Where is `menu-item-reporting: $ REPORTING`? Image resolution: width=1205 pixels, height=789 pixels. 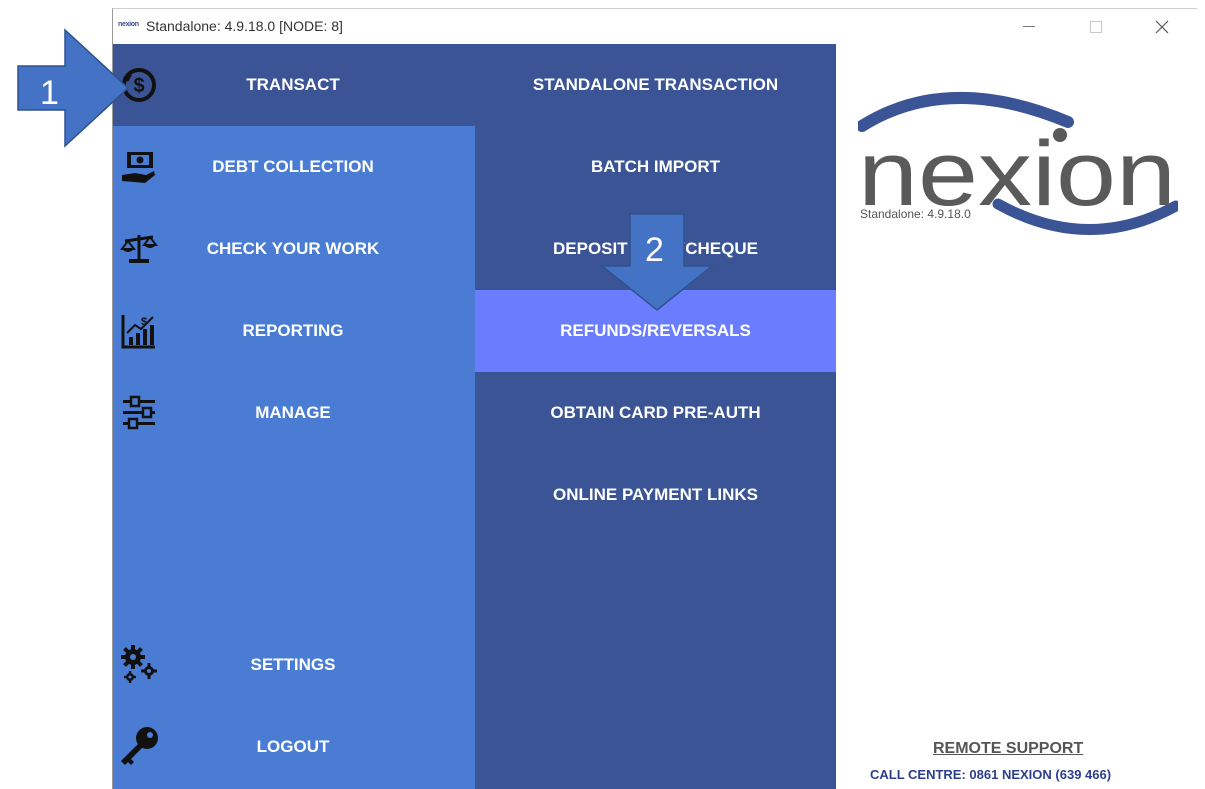
menu-item-reporting: $ REPORTING is located at coordinates (294, 331).